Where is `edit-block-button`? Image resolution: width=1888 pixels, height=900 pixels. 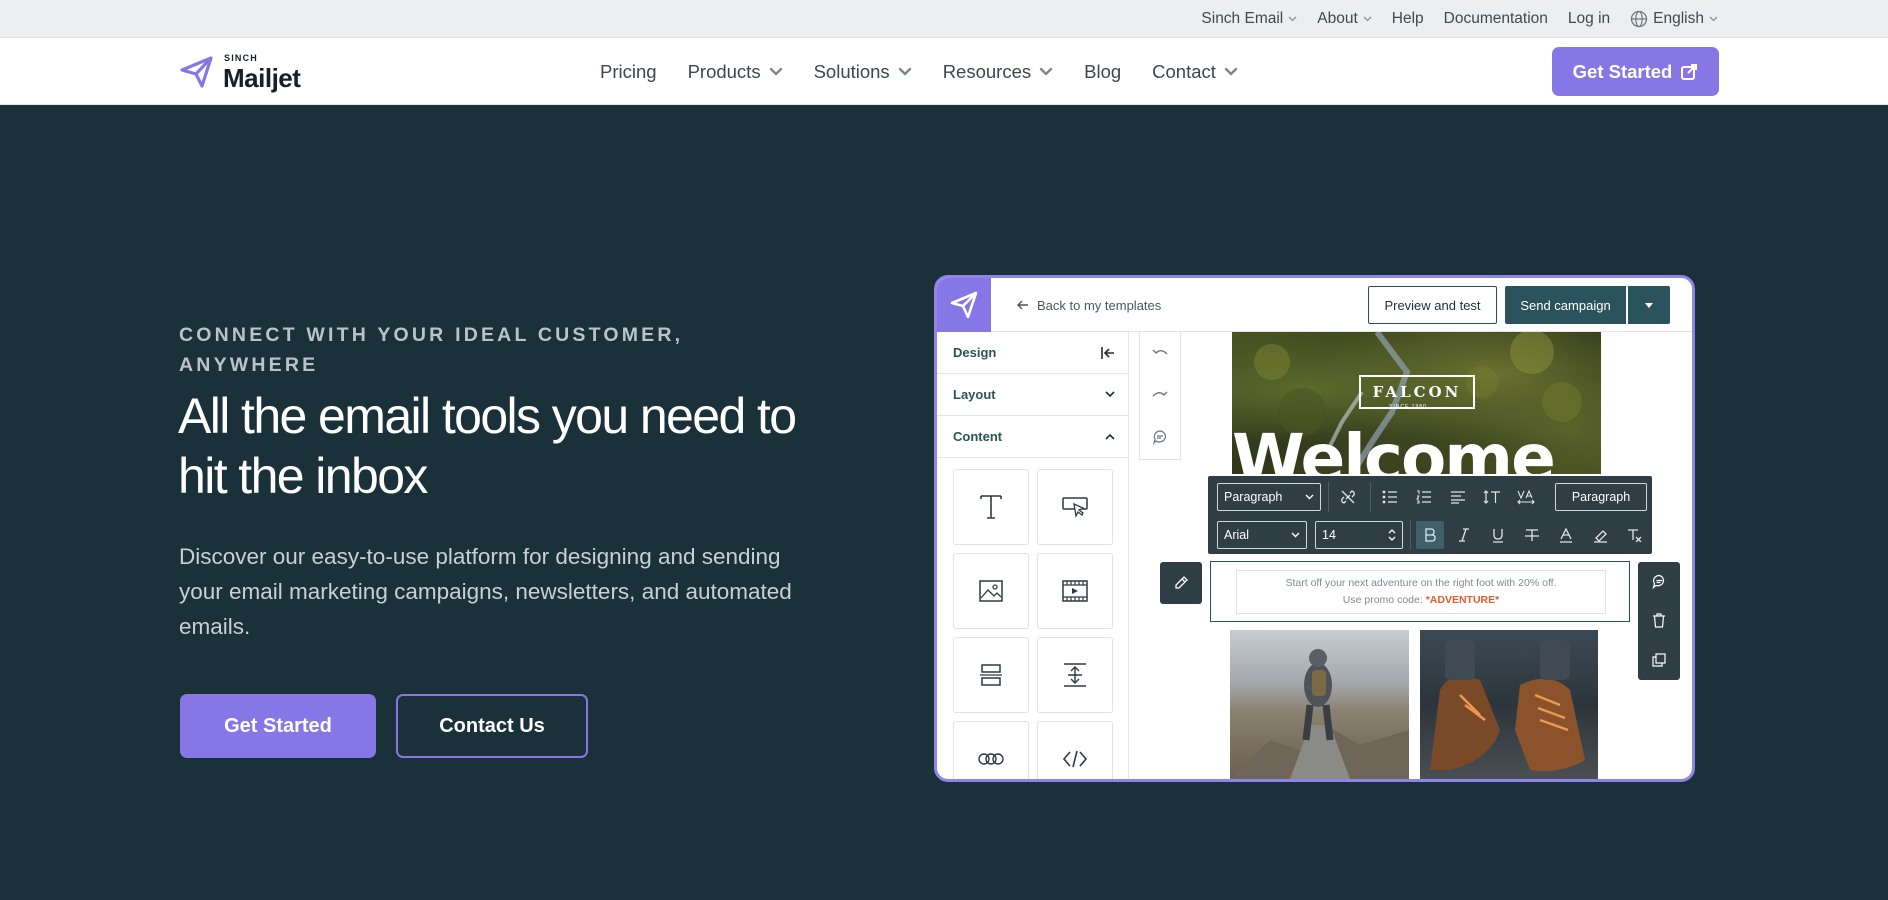 edit-block-button is located at coordinates (1181, 583).